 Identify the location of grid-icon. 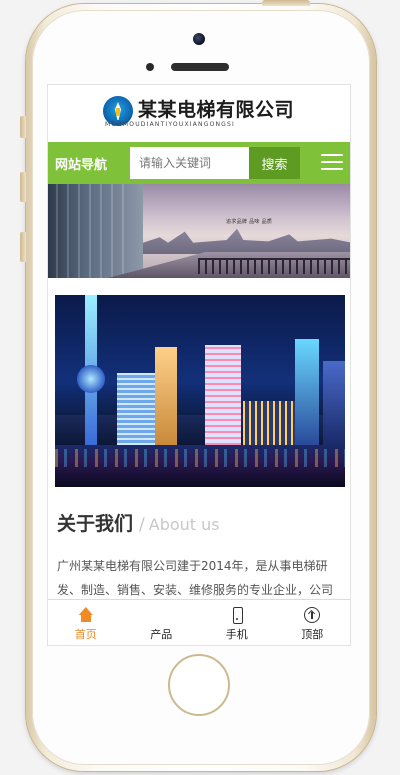
(161, 615).